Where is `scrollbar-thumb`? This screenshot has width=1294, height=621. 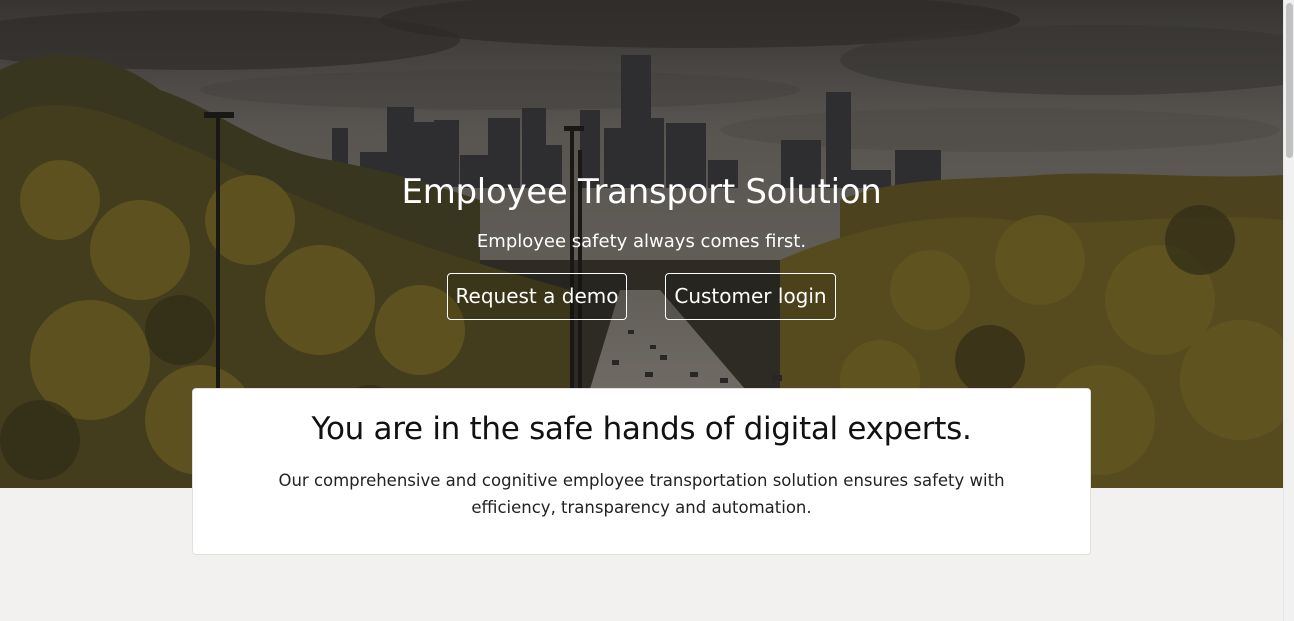 scrollbar-thumb is located at coordinates (1289, 80).